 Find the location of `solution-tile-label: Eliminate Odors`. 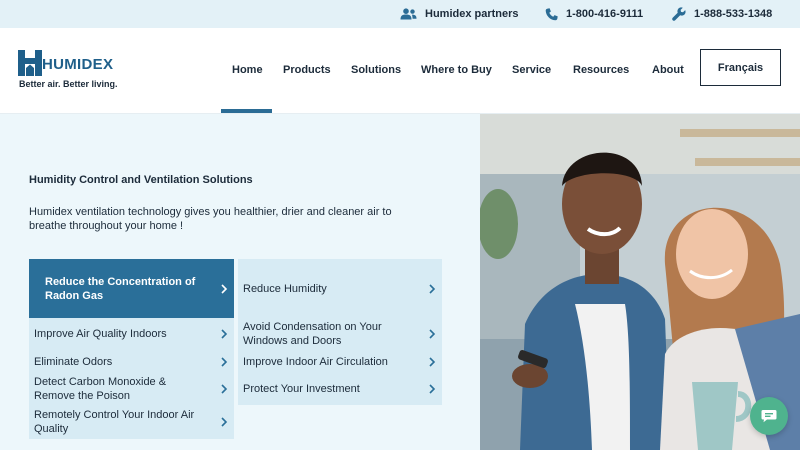

solution-tile-label: Eliminate Odors is located at coordinates (73, 361).